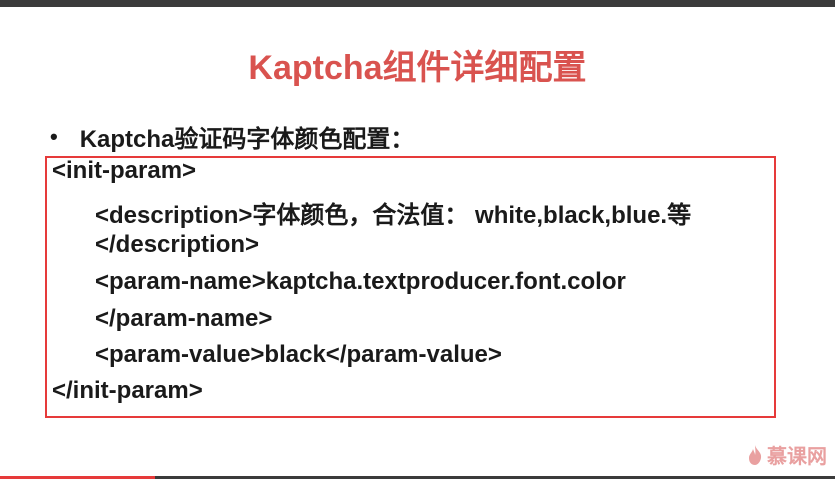 This screenshot has height=479, width=835. What do you see at coordinates (127, 390) in the screenshot?
I see `code-line: </init-param>` at bounding box center [127, 390].